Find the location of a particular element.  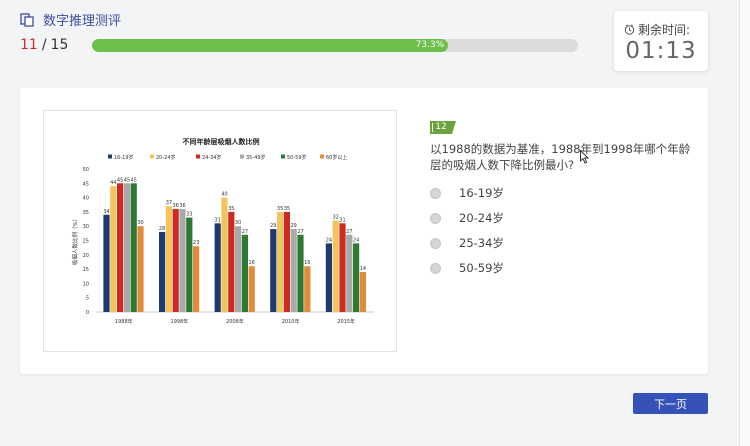

bar-value-label: 32 is located at coordinates (336, 217).